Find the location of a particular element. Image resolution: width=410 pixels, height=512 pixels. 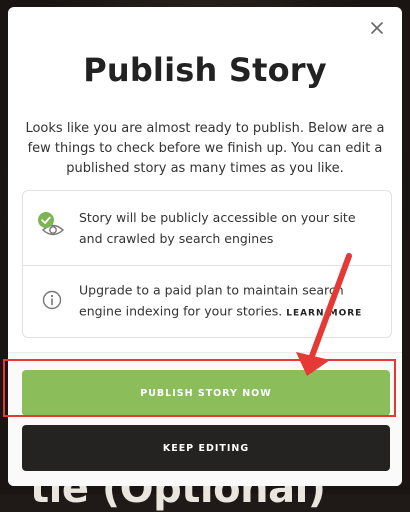

eye-check-icon is located at coordinates (52, 228).